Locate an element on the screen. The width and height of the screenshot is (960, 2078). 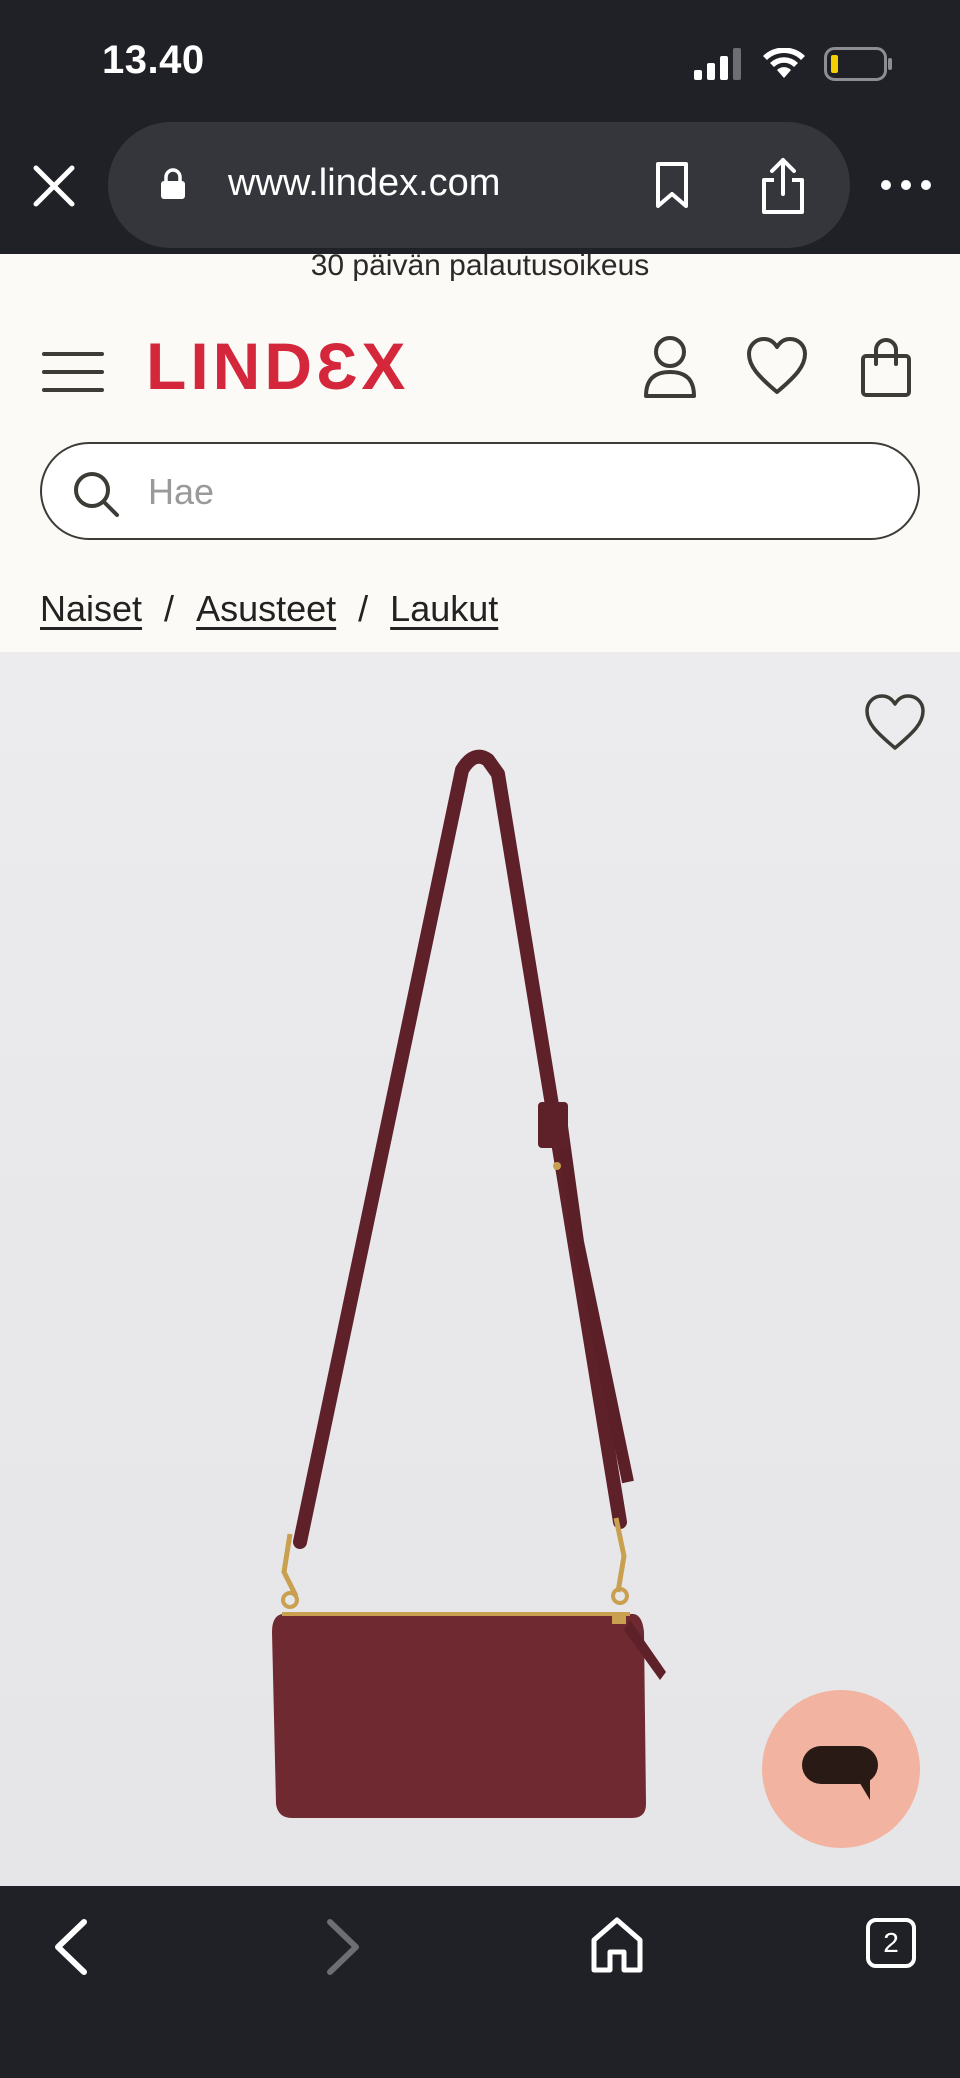
browser-toolbar: 2 is located at coordinates (480, 1982).